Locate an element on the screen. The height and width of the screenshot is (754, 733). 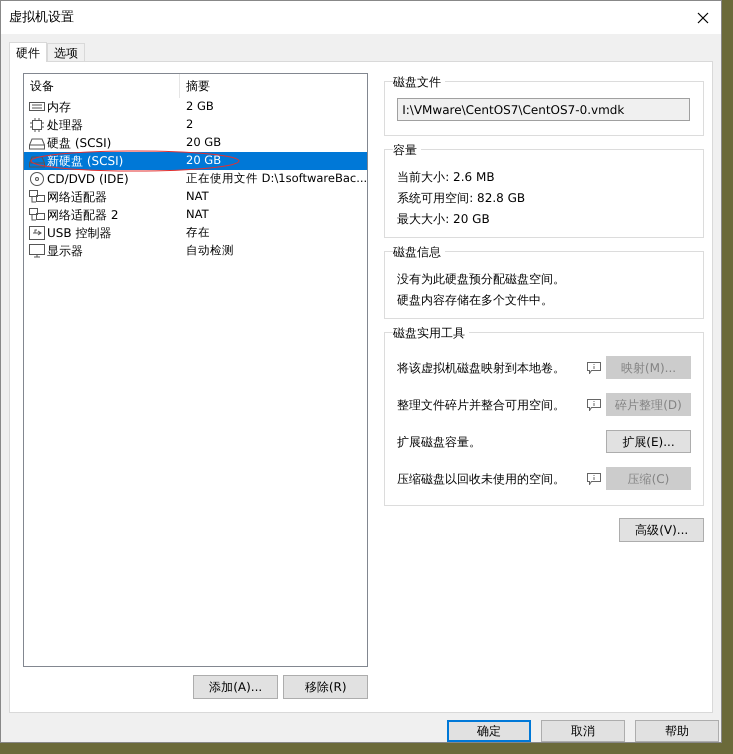
capacity-text: 最大大小: 20 GB is located at coordinates (444, 219).